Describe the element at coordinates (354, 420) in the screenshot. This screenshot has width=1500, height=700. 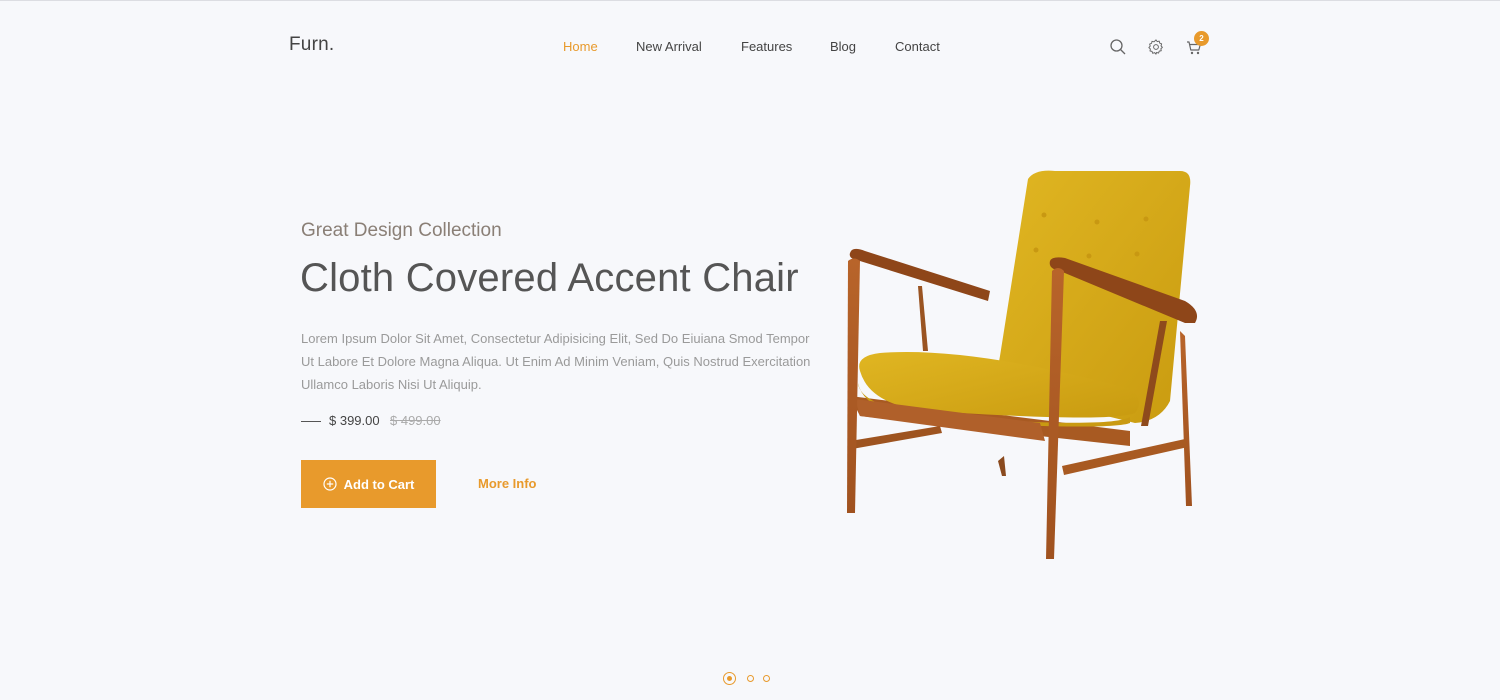
I see `current-price: $ 399.00` at that location.